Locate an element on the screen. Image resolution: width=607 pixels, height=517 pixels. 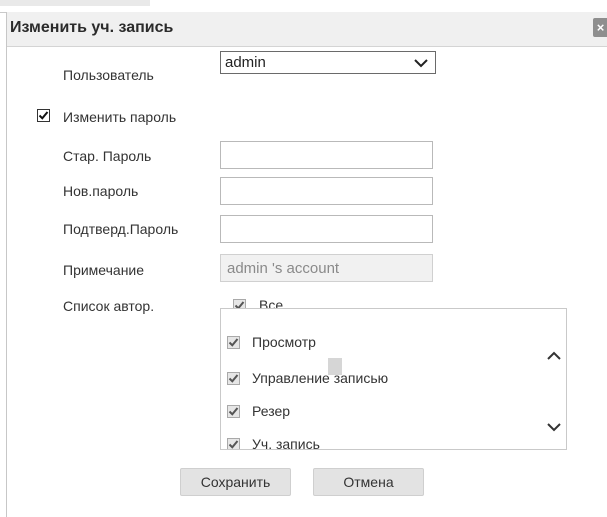
old-password-field is located at coordinates (326, 155).